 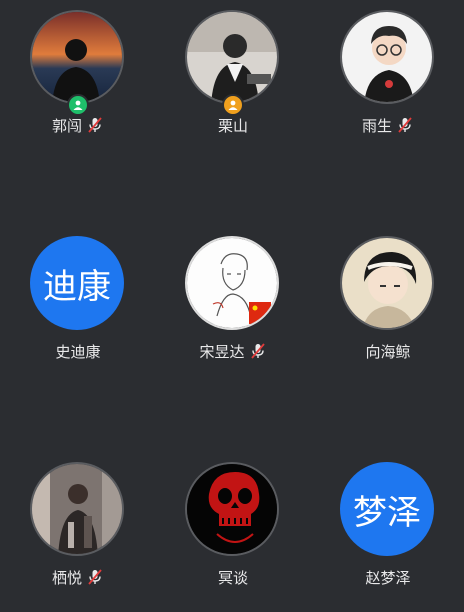 I want to click on red-skull-icon, so click(x=232, y=509).